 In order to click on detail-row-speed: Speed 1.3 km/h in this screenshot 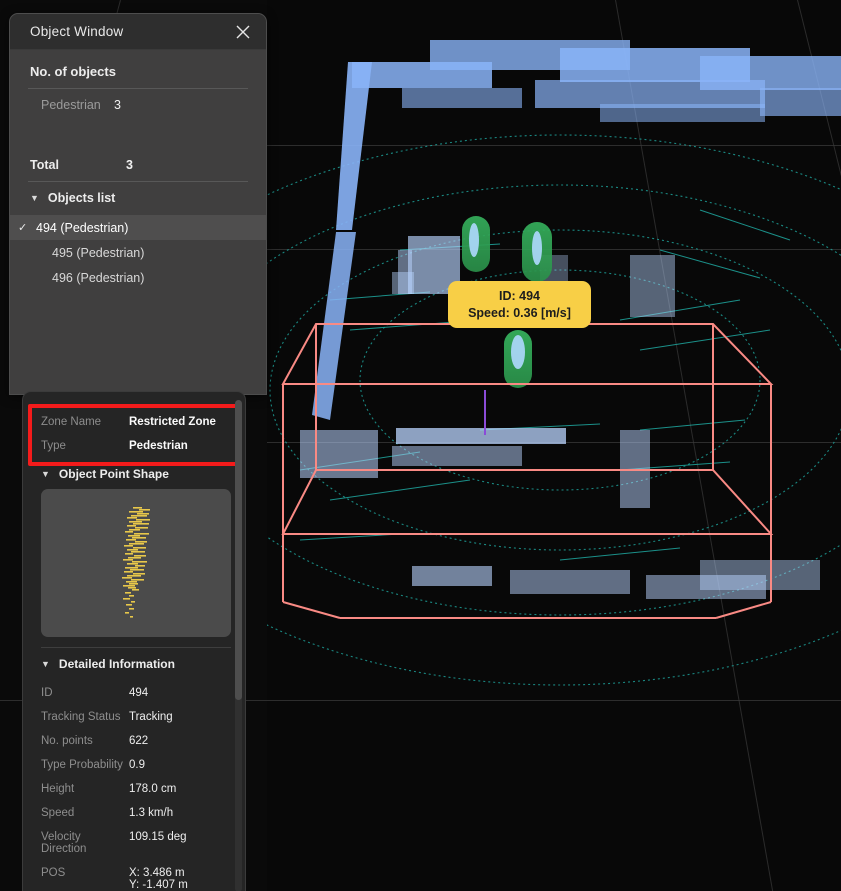, I will do `click(136, 813)`.